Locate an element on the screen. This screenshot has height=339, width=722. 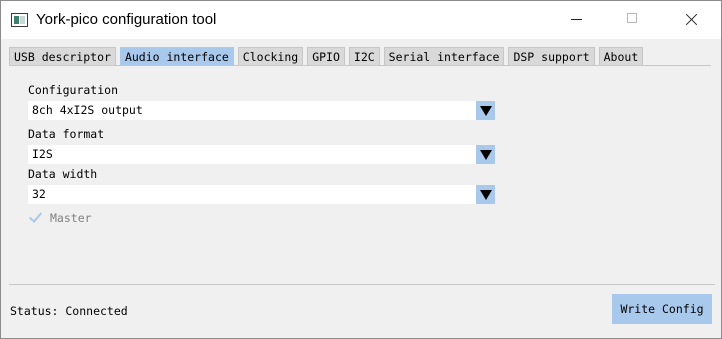
window-title: York-pico configuration tool is located at coordinates (126, 19).